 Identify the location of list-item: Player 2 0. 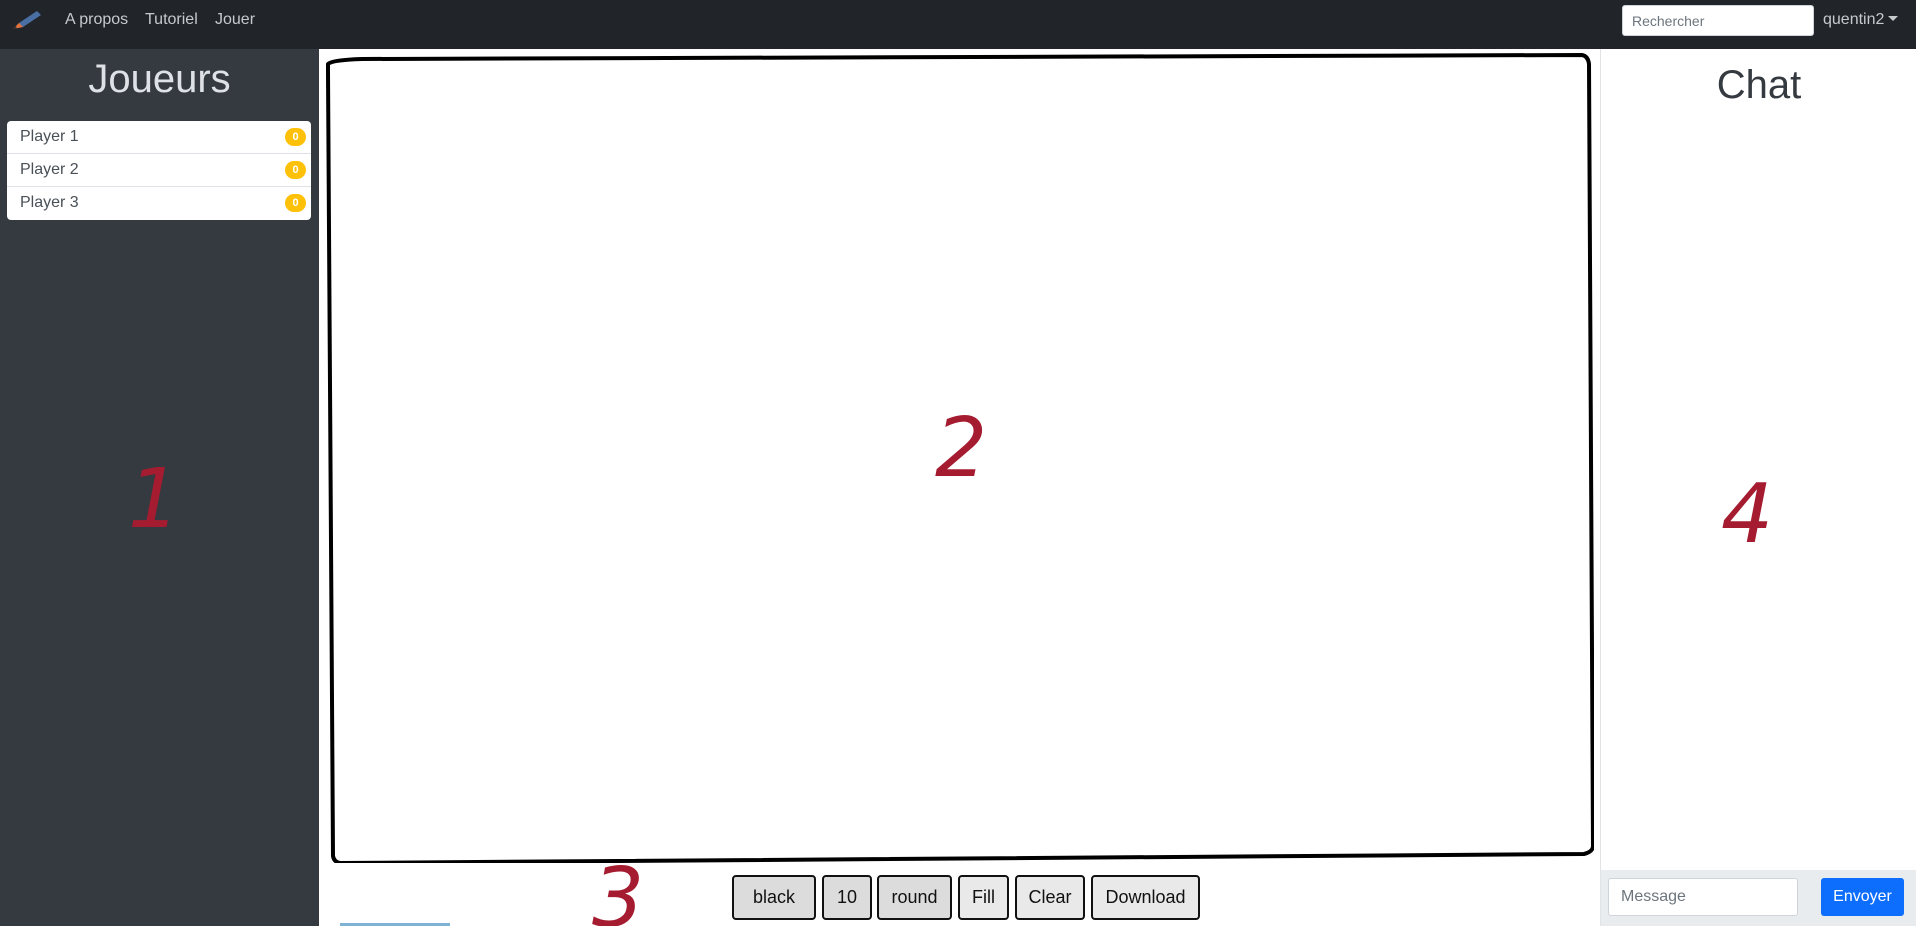
(159, 170).